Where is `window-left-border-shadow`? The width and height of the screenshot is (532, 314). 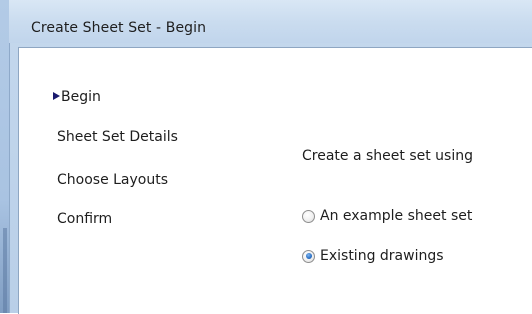 window-left-border-shadow is located at coordinates (5, 270).